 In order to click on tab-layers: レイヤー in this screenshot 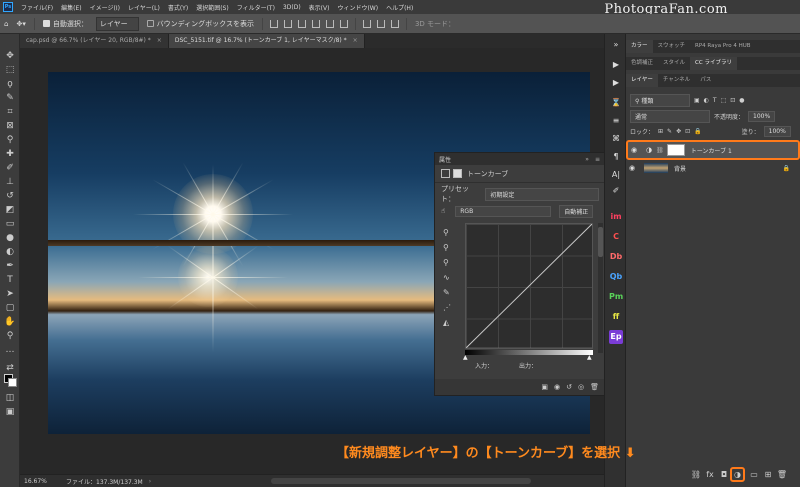, I will do `click(642, 80)`.